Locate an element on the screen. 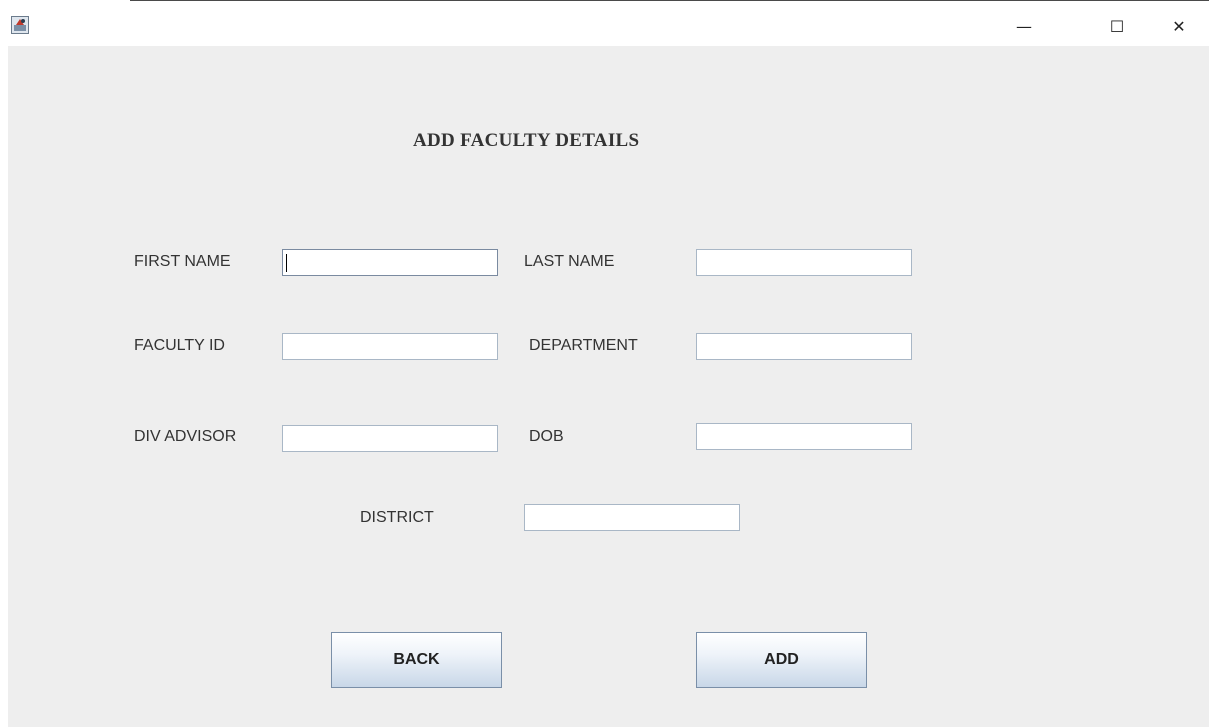  dob-label: DOB is located at coordinates (546, 436).